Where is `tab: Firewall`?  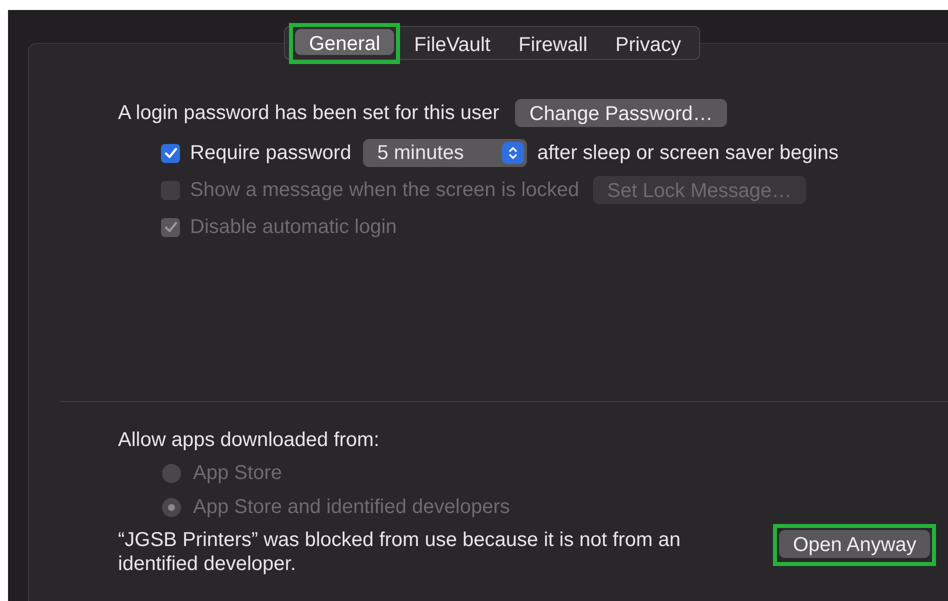
tab: Firewall is located at coordinates (553, 43).